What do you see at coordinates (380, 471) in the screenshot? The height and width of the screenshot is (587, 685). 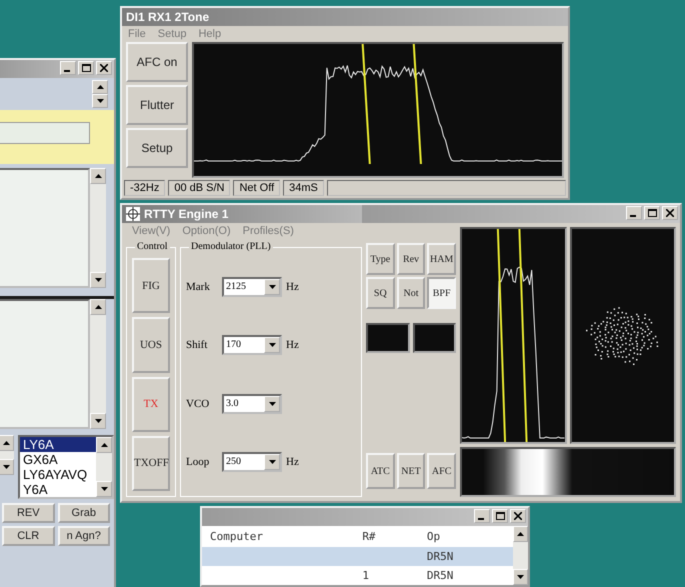 I see `control-button: ATC` at bounding box center [380, 471].